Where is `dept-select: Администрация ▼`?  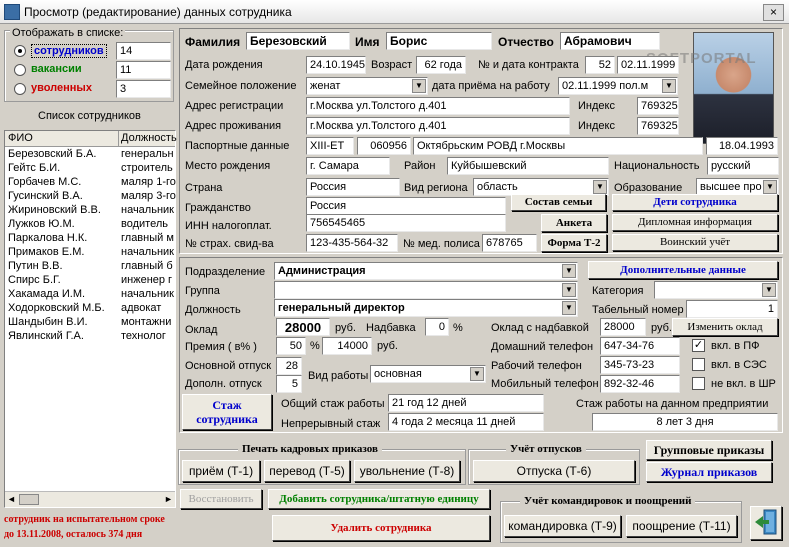
dept-select: Администрация ▼ is located at coordinates (426, 271).